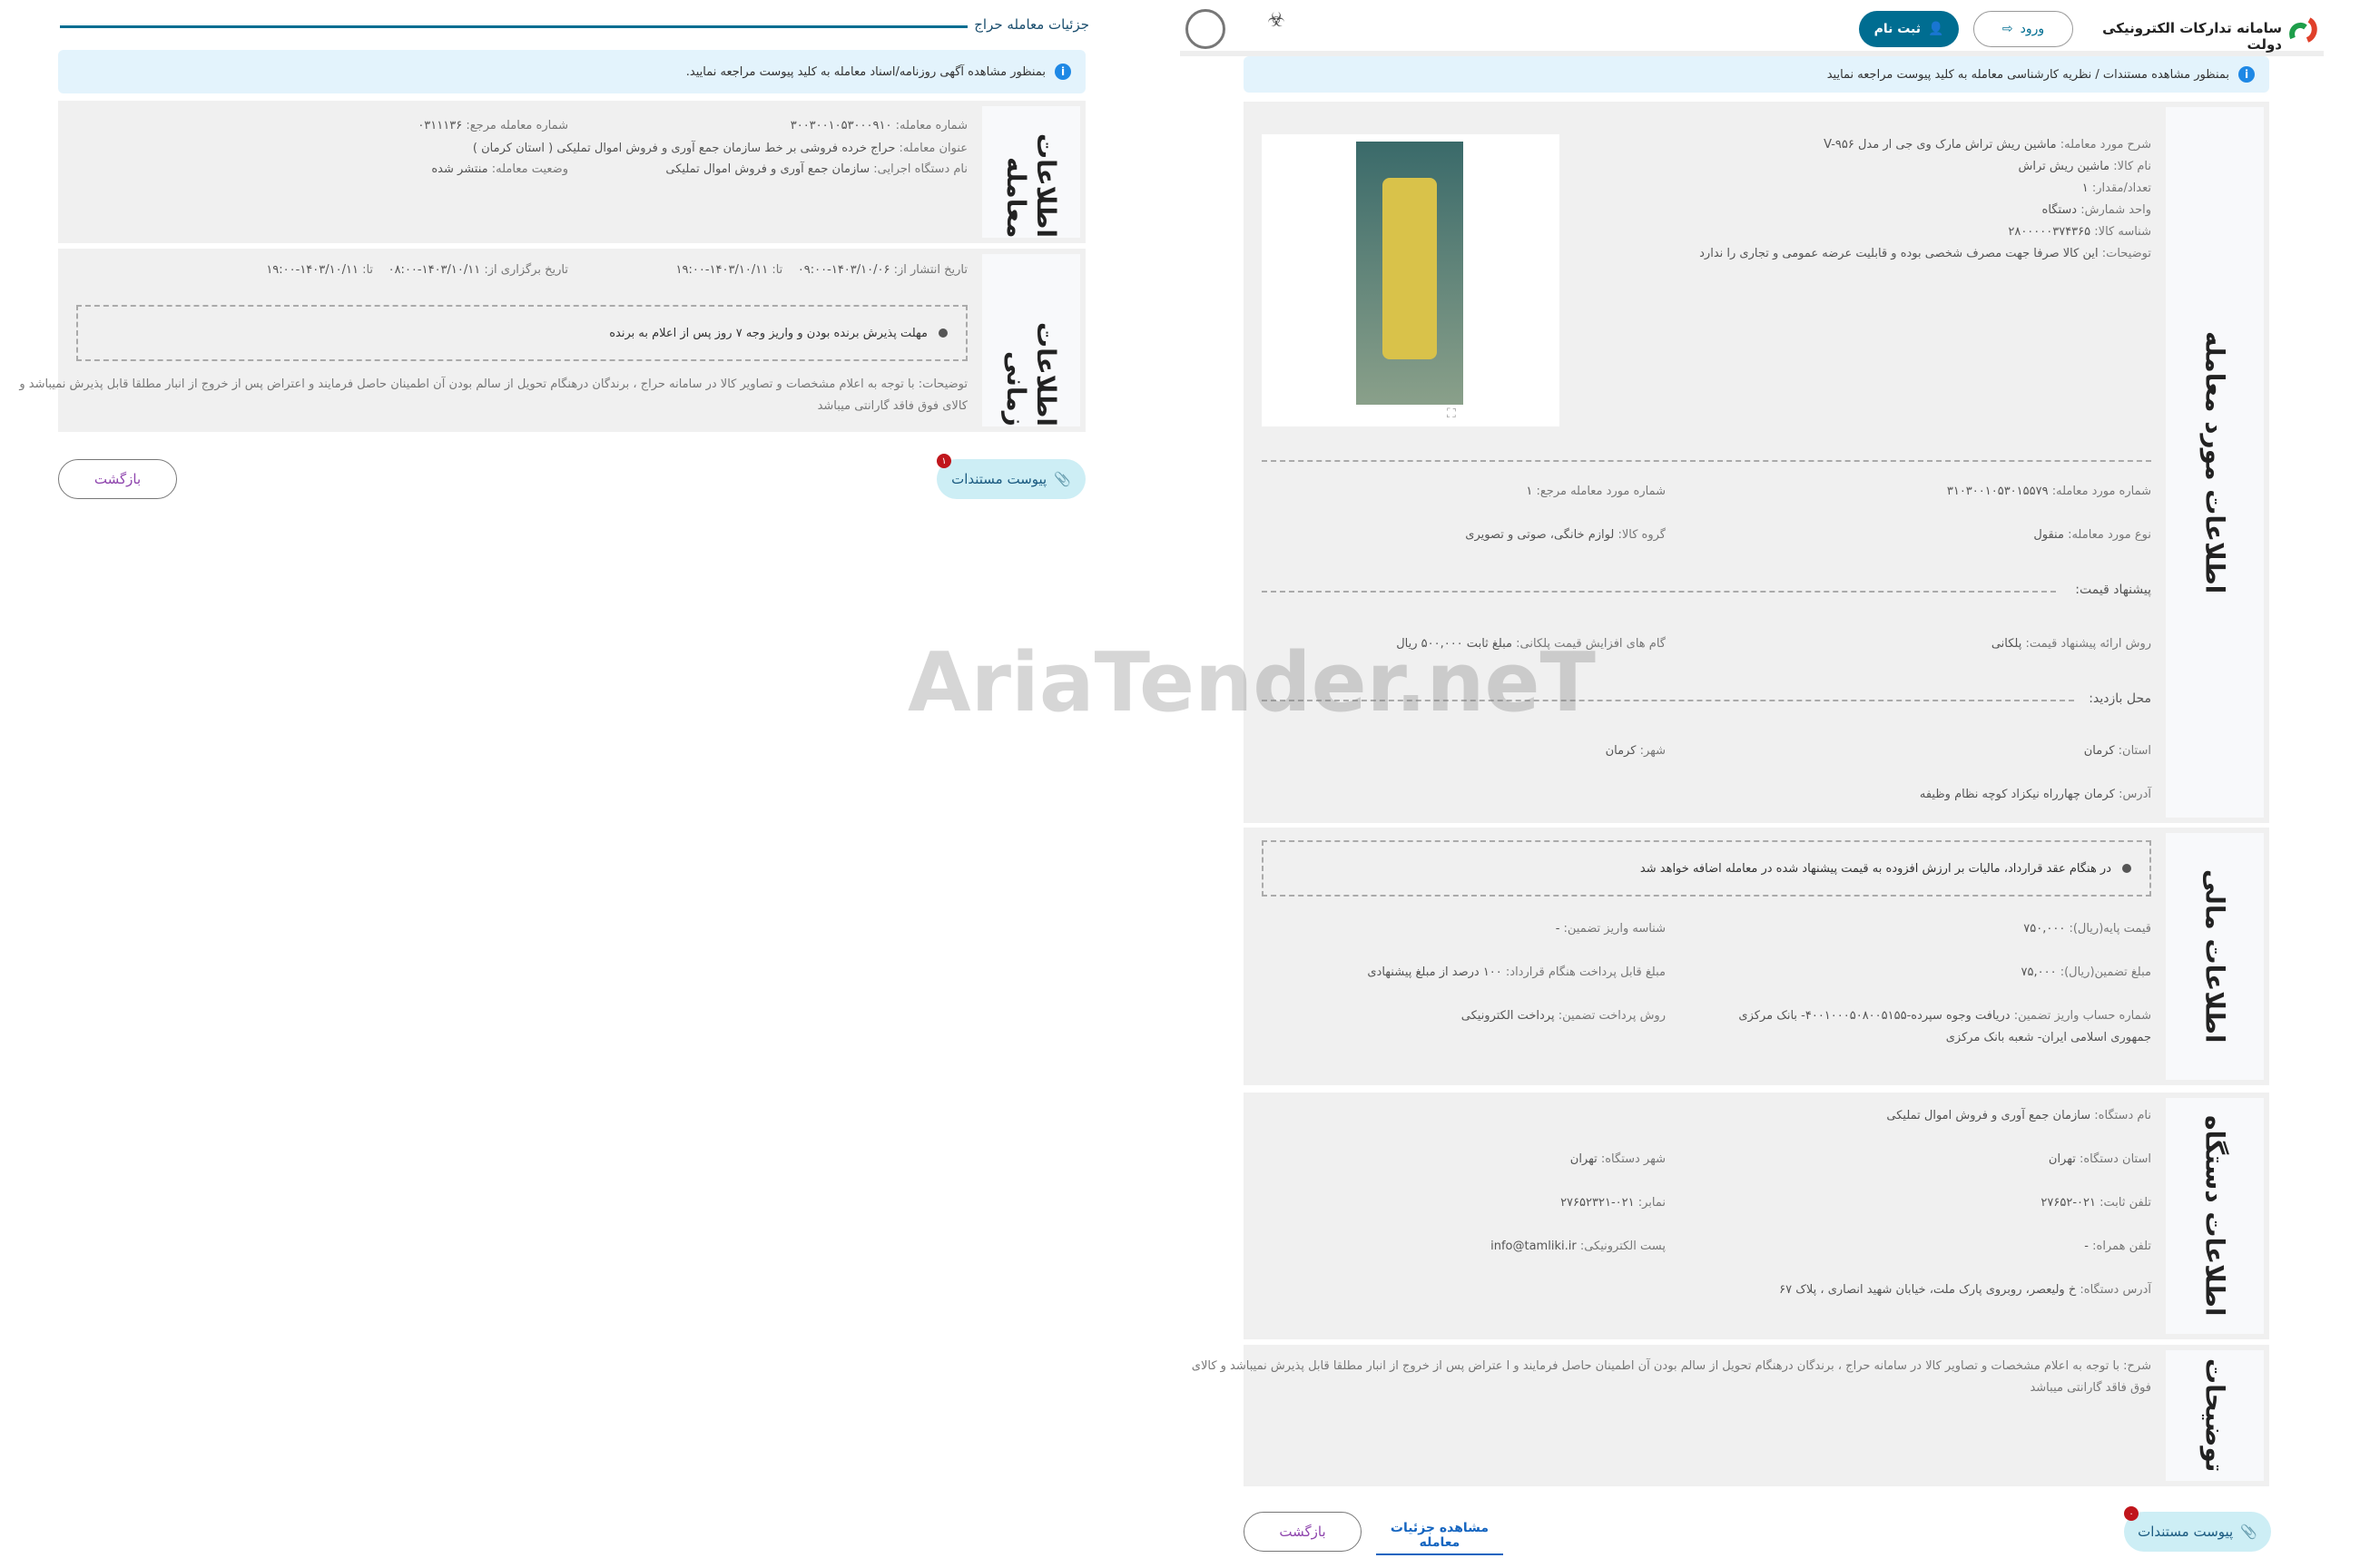  Describe the element at coordinates (2084, 166) in the screenshot. I see `field-item-name: نام کالا: ماشین ریش تراش` at that location.